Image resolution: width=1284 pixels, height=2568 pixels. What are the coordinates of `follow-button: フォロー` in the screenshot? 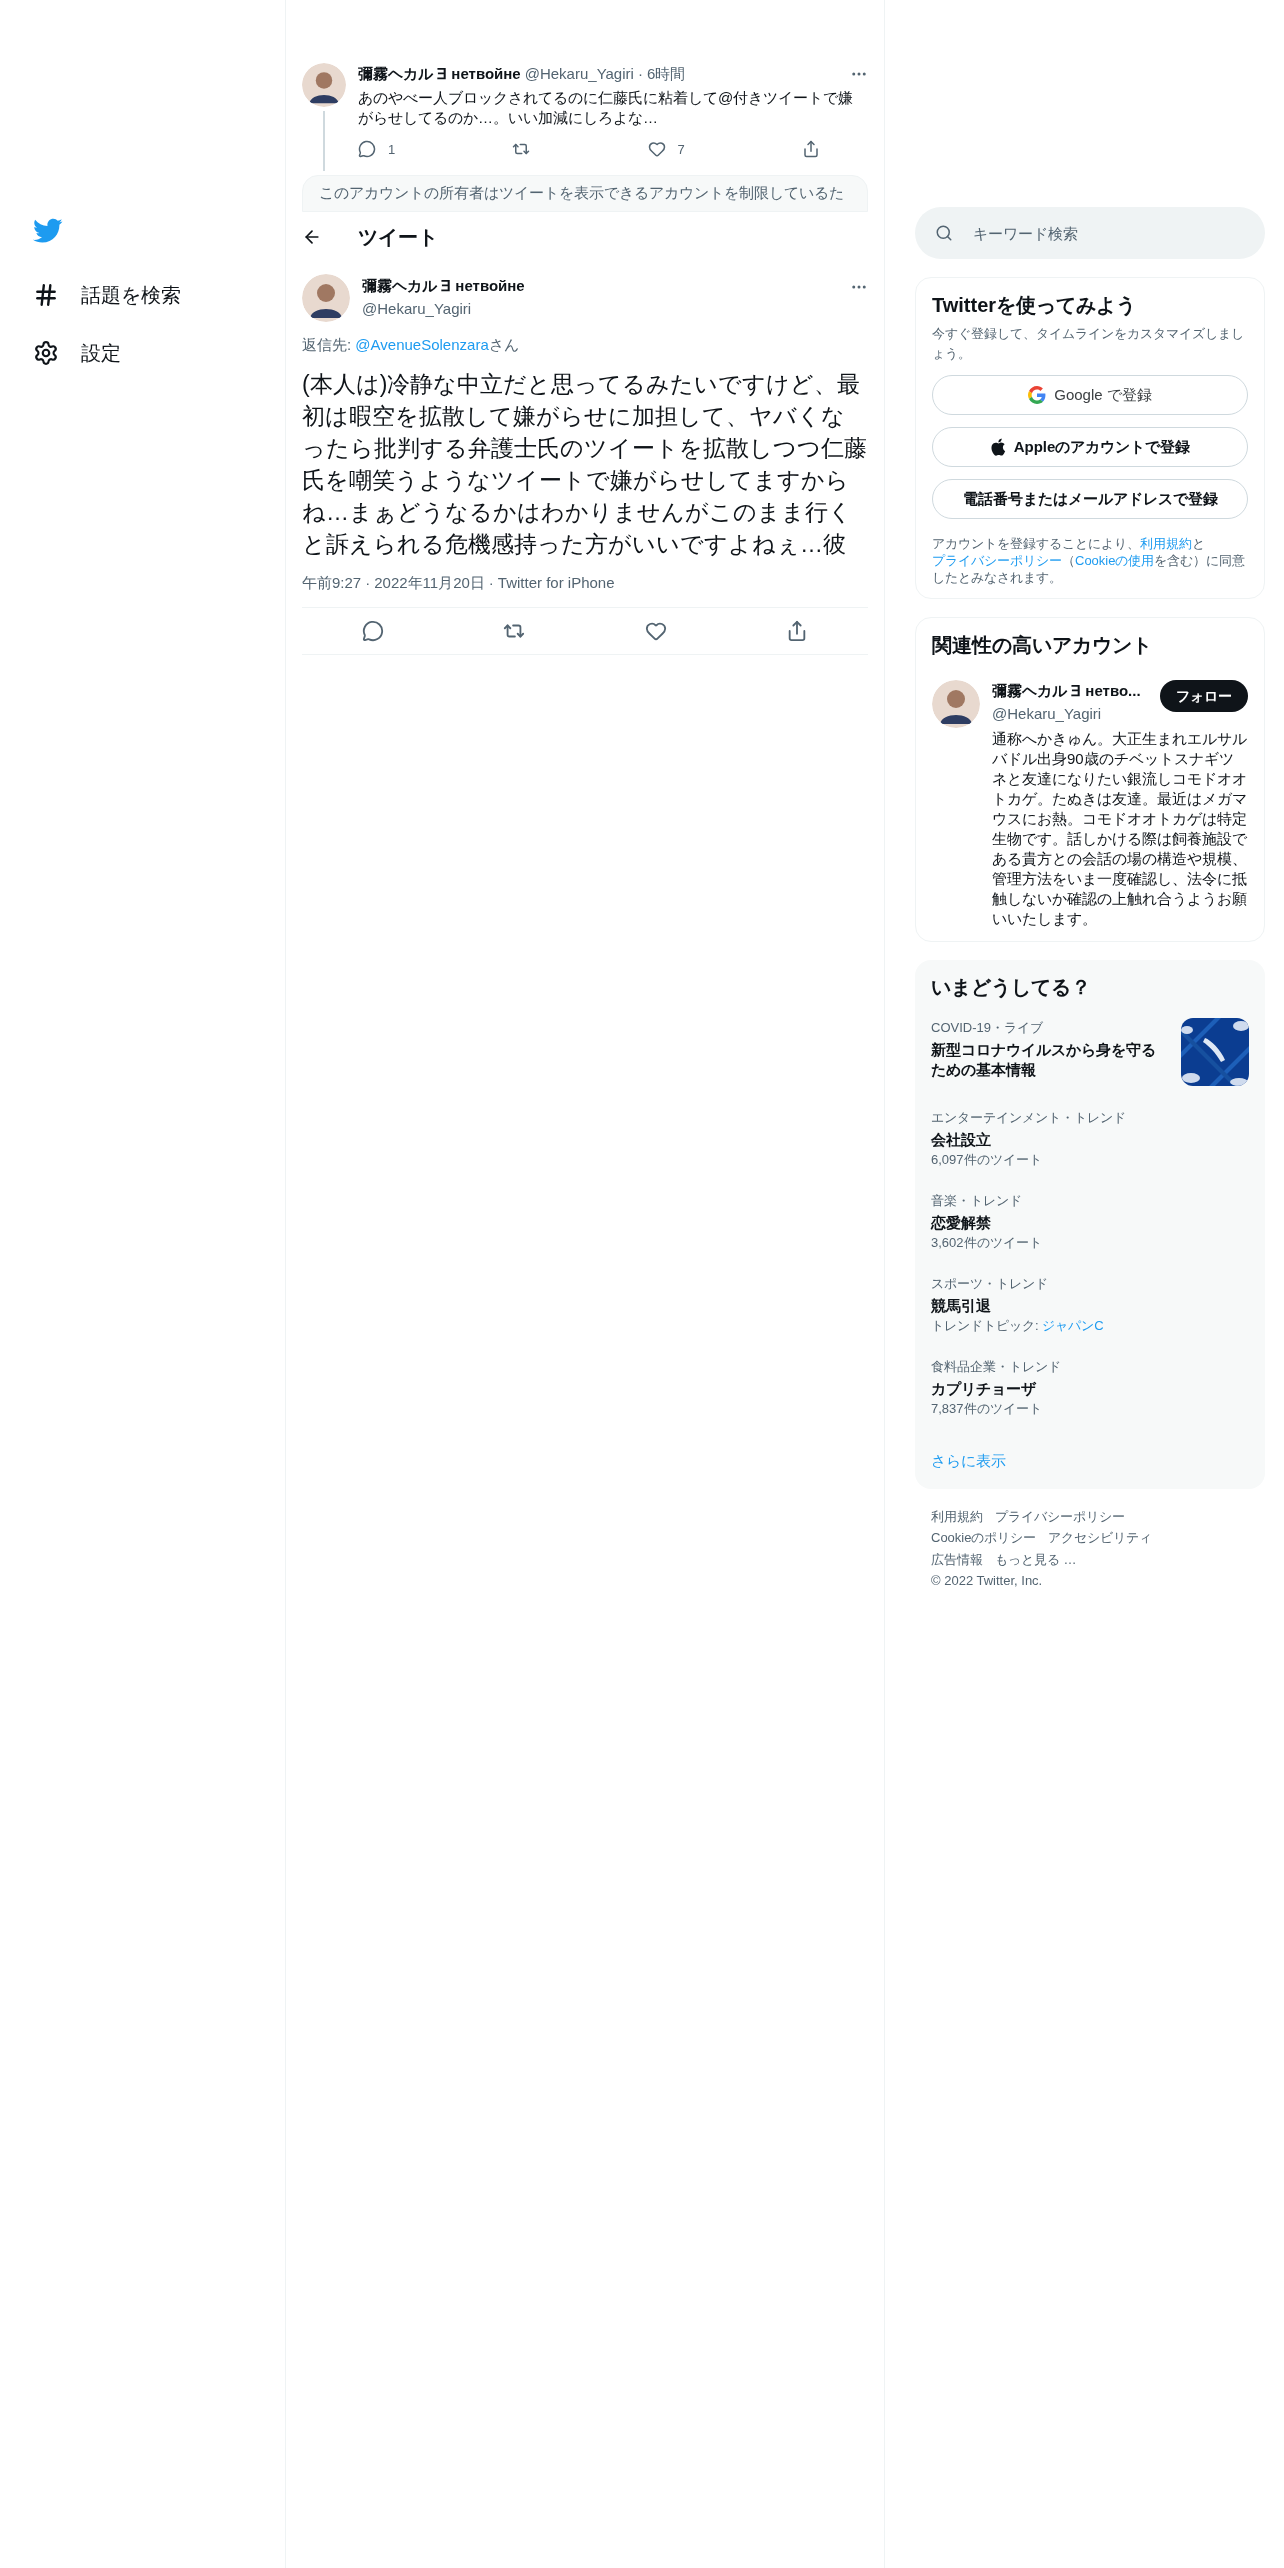 It's located at (1204, 696).